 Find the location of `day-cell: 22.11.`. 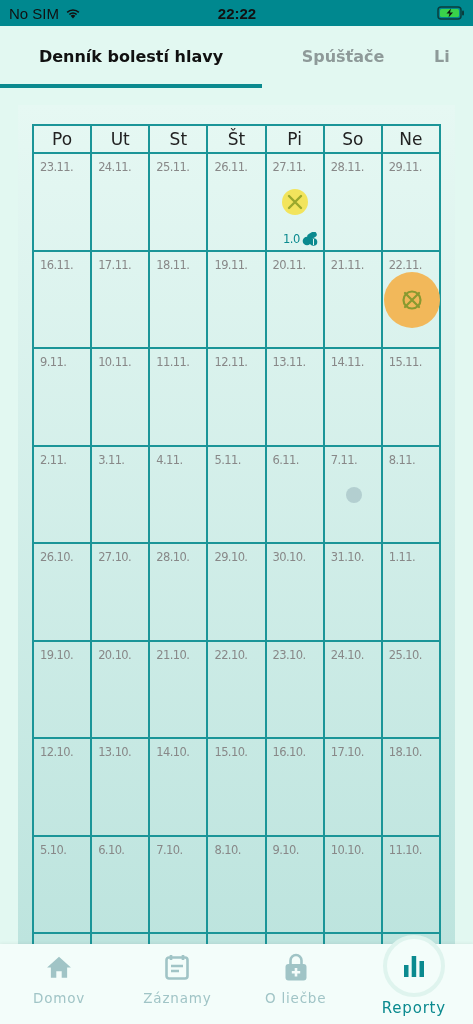

day-cell: 22.11. is located at coordinates (411, 300).